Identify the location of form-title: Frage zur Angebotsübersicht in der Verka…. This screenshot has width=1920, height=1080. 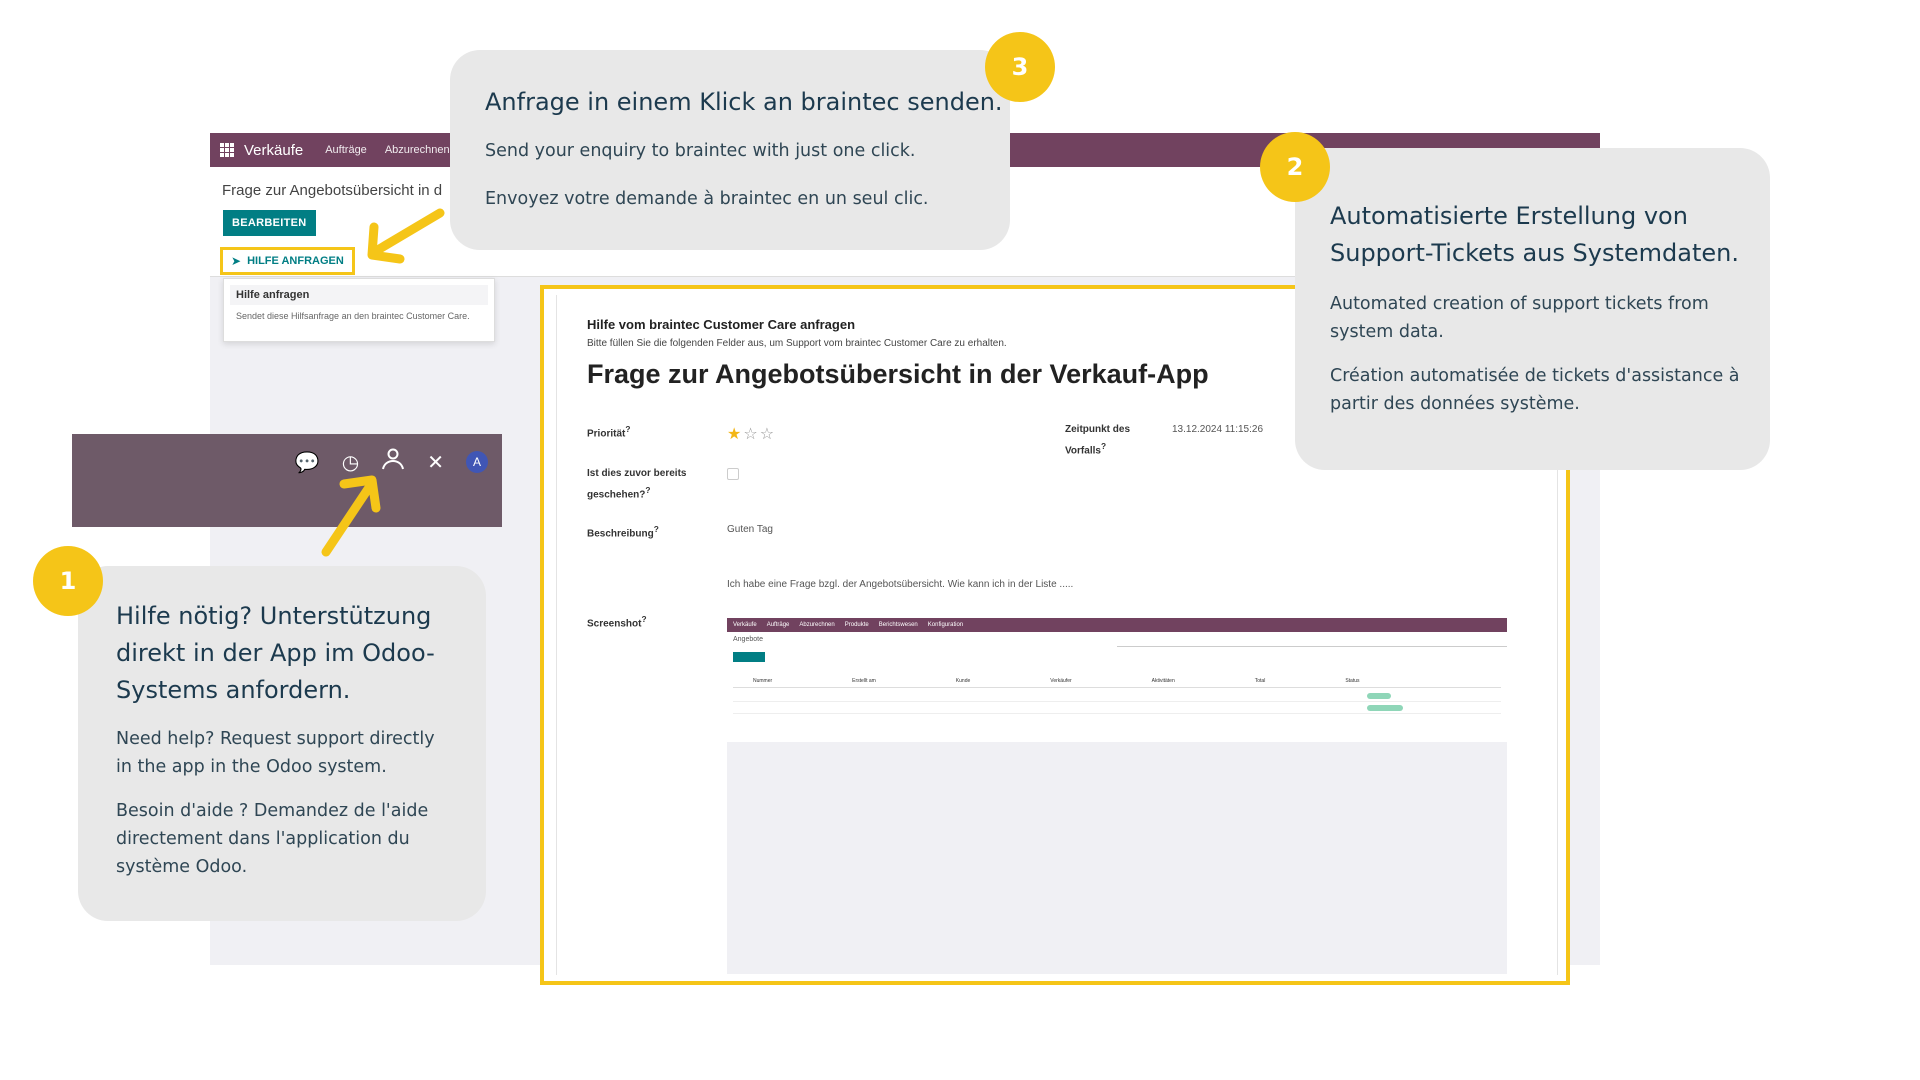
(898, 374).